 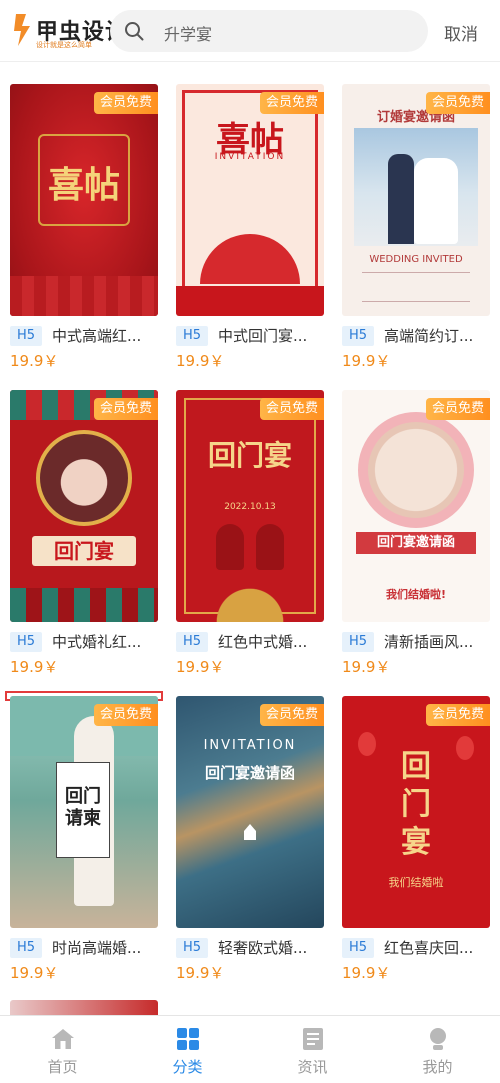 I want to click on nav-label: 分类, so click(x=187, y=1067).